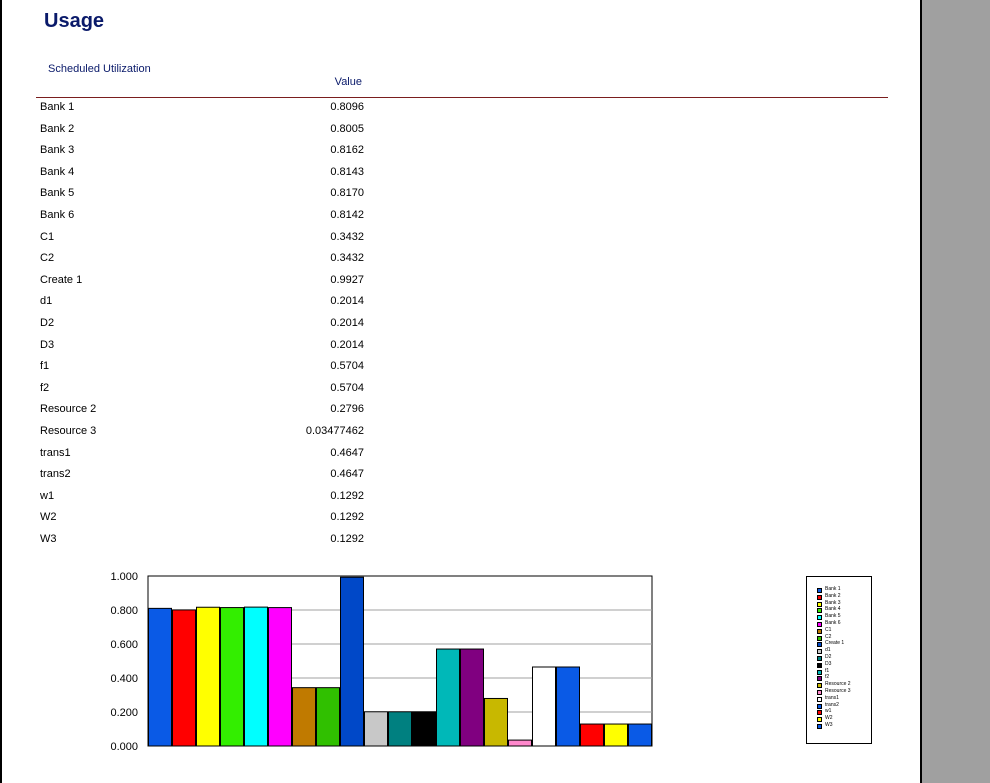 The width and height of the screenshot is (990, 783). I want to click on bar-c1, so click(304, 717).